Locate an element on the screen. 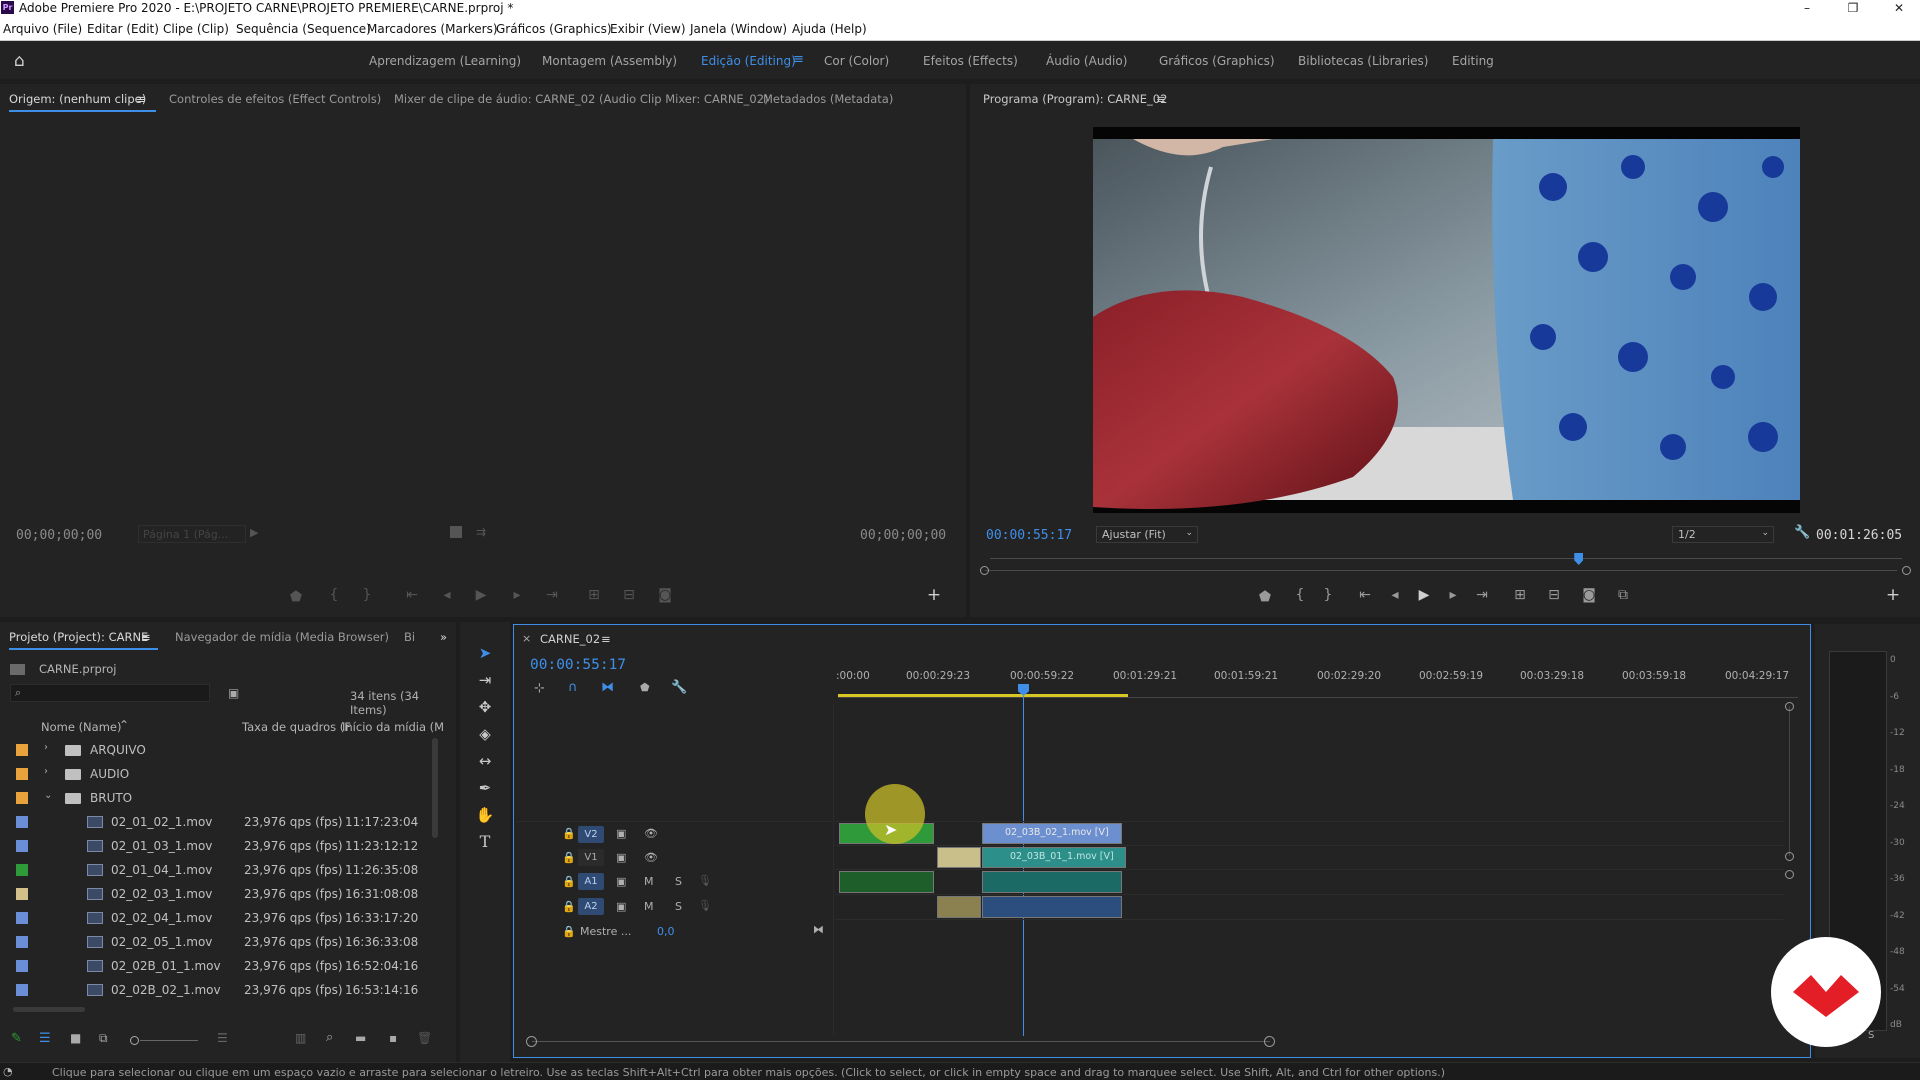 The width and height of the screenshot is (1920, 1080). timeline-timecode: 00:00:55:17 is located at coordinates (578, 665).